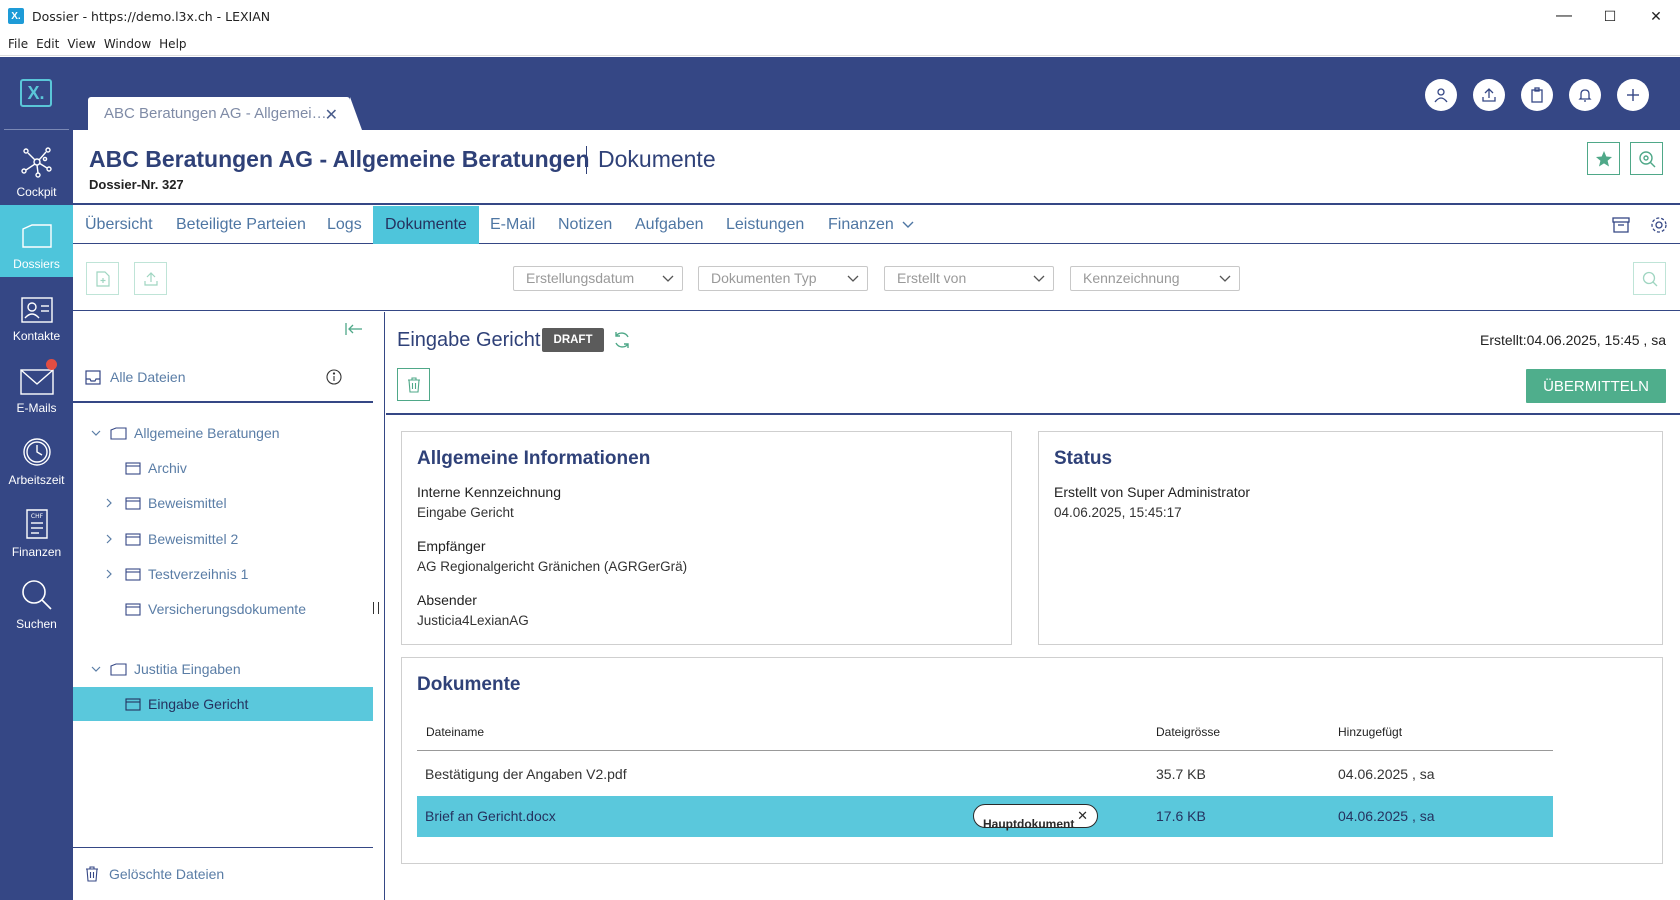 Image resolution: width=1680 pixels, height=900 pixels. Describe the element at coordinates (1118, 512) in the screenshot. I see `status-created-date: 04.06.2025, 15:45:17` at that location.